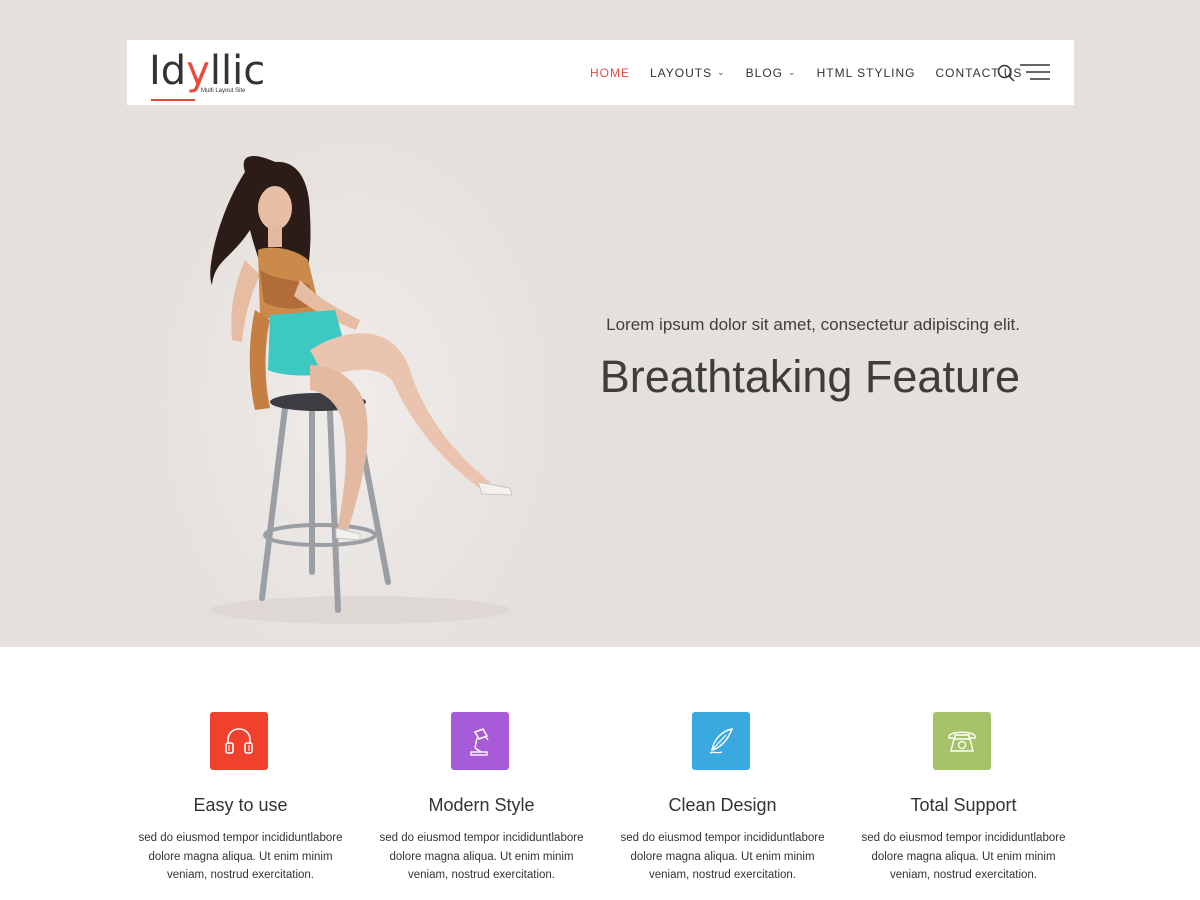 This screenshot has width=1200, height=900. I want to click on feather-quill-icon, so click(721, 741).